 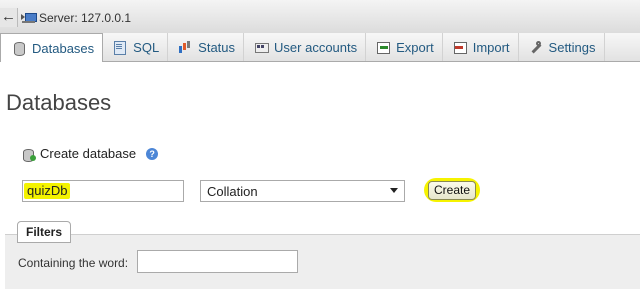 What do you see at coordinates (47, 191) in the screenshot?
I see `database-name-value: quizDb` at bounding box center [47, 191].